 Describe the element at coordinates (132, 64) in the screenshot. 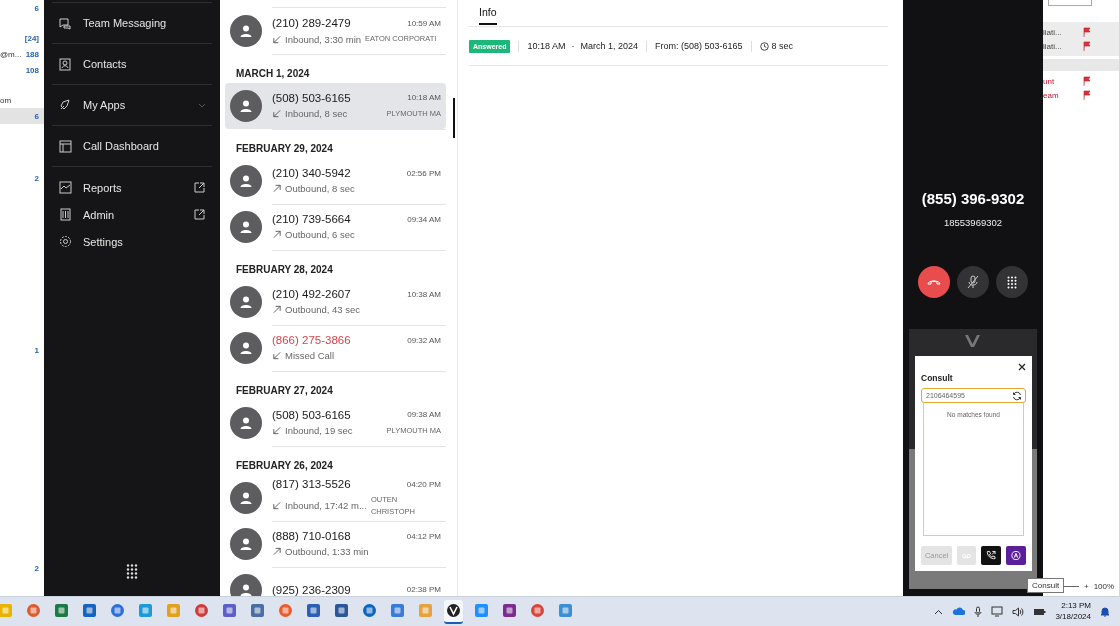

I see `nav-item: Contacts` at that location.